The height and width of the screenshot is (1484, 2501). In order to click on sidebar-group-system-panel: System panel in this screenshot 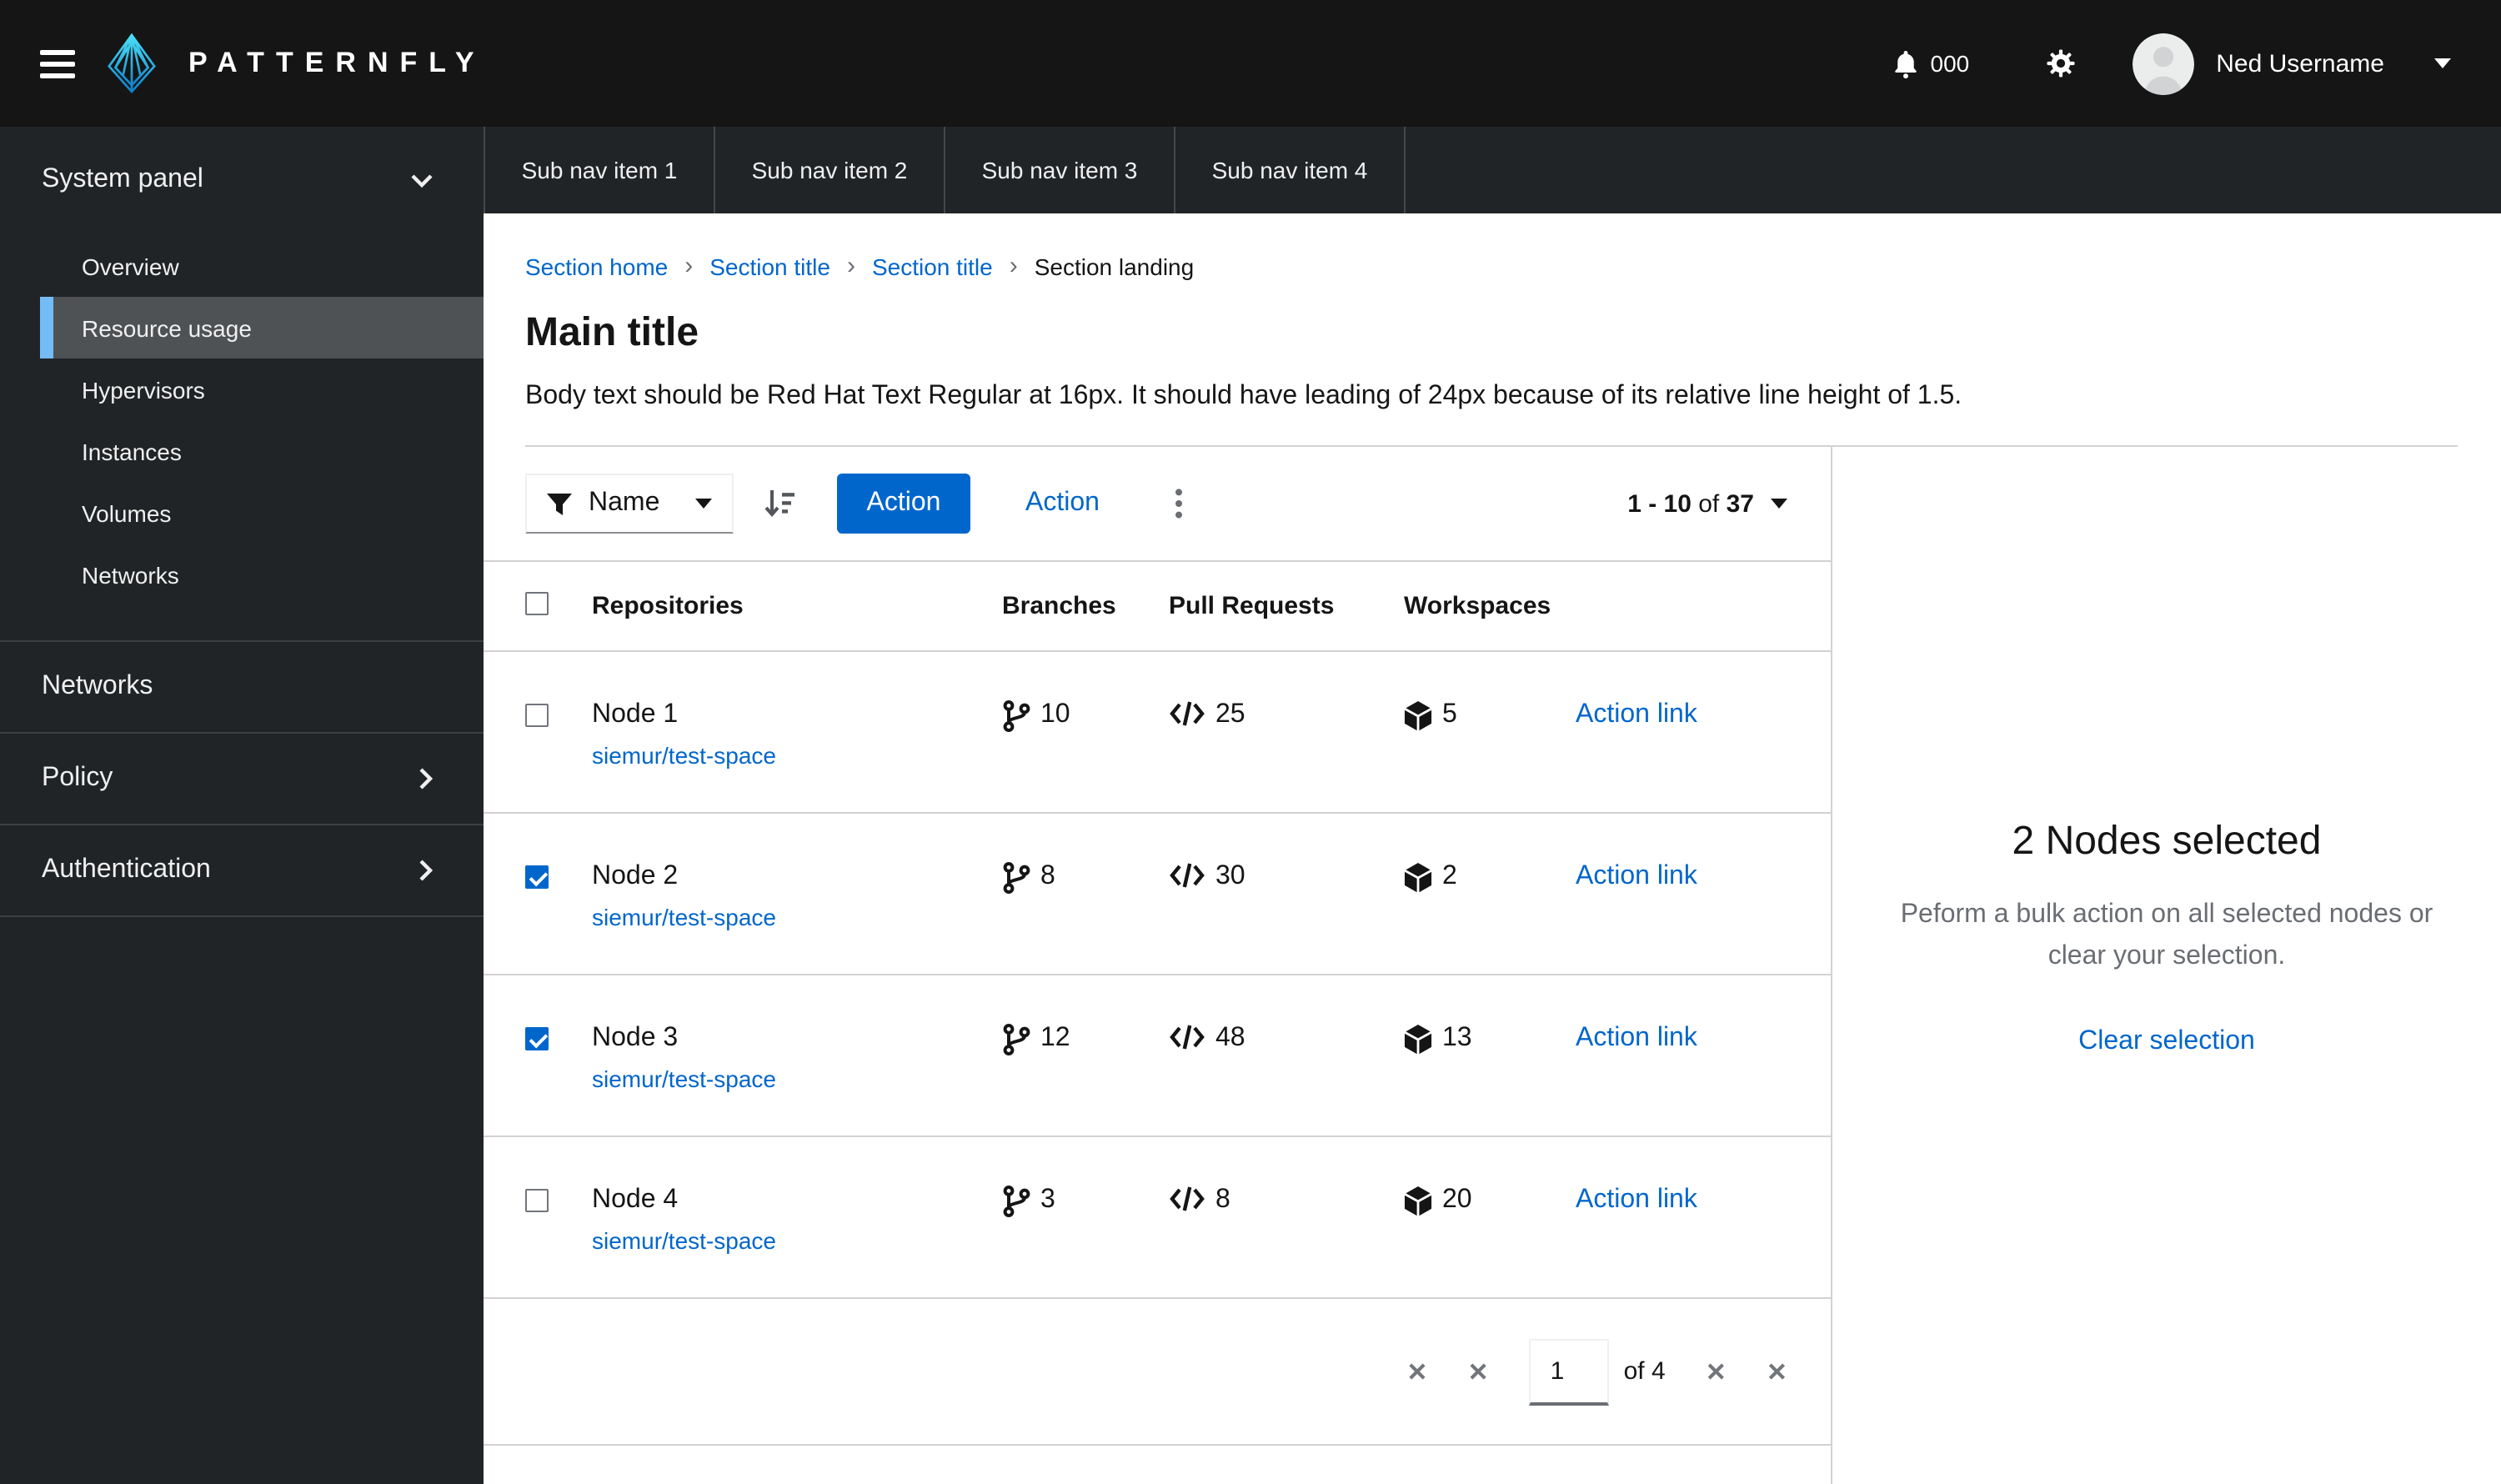, I will do `click(242, 165)`.